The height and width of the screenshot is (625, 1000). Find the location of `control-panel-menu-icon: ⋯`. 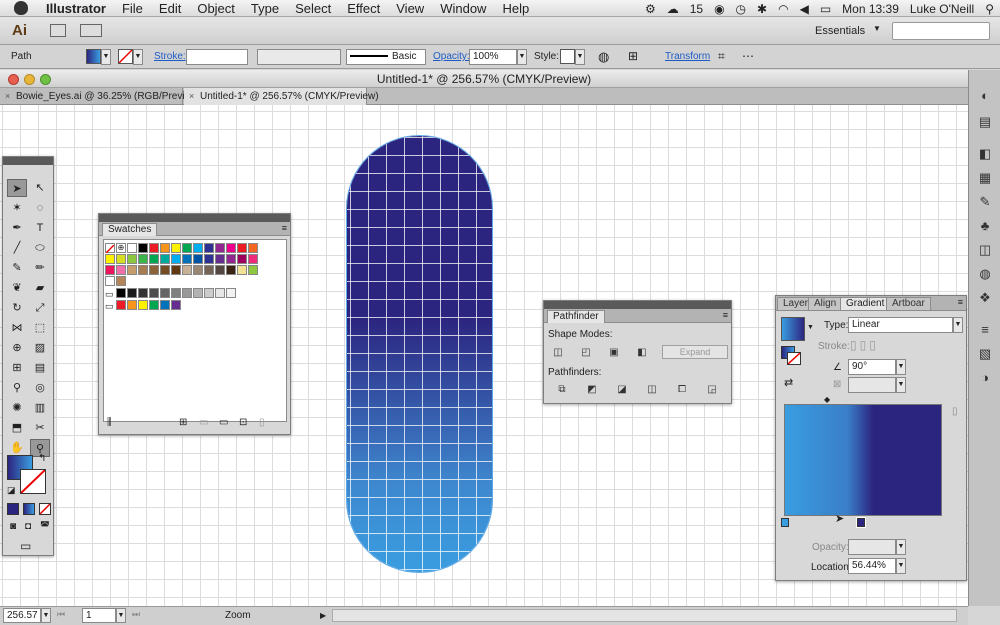

control-panel-menu-icon: ⋯ is located at coordinates (748, 56).